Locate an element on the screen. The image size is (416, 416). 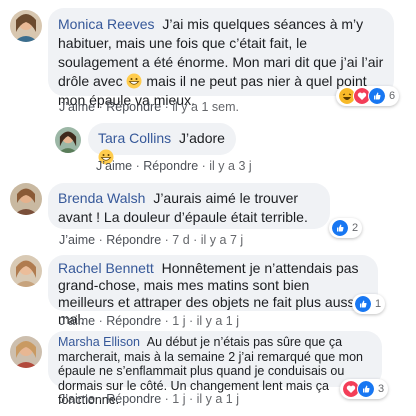
reaction-count: 6 is located at coordinates (392, 96).